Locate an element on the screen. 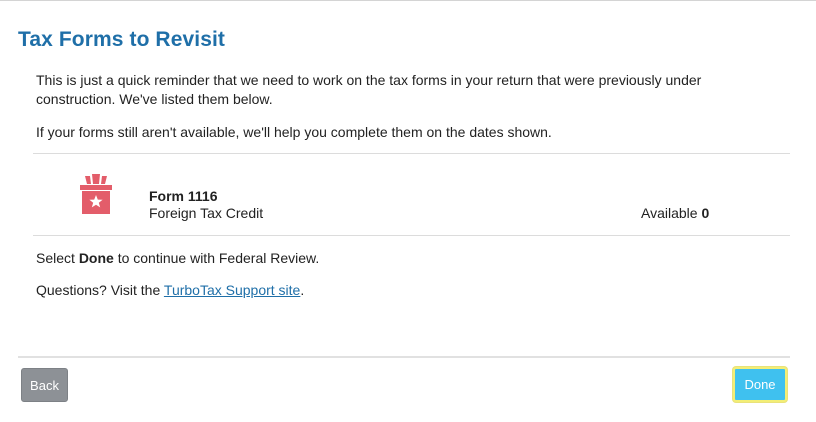 This screenshot has height=422, width=816. form-availability: Available 0 is located at coordinates (675, 213).